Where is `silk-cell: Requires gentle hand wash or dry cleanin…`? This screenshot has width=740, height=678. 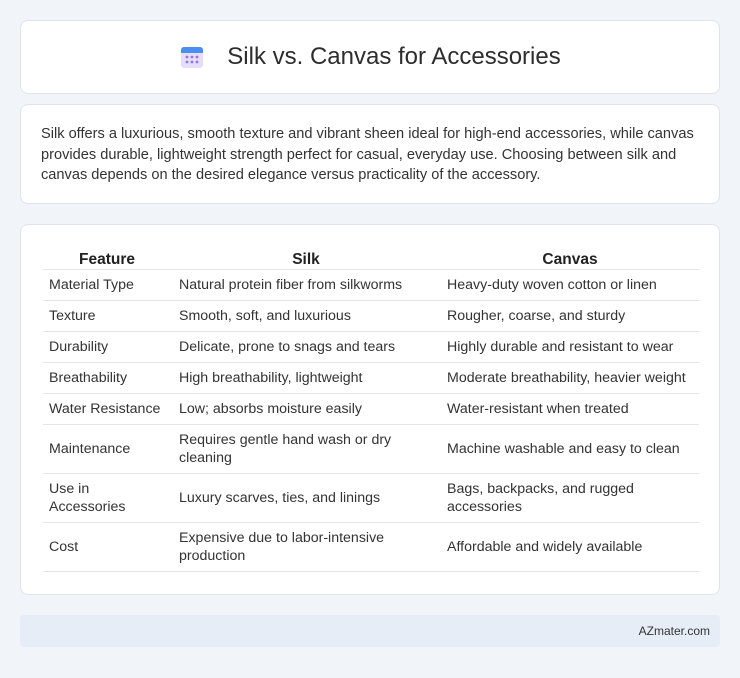 silk-cell: Requires gentle hand wash or dry cleanin… is located at coordinates (305, 449).